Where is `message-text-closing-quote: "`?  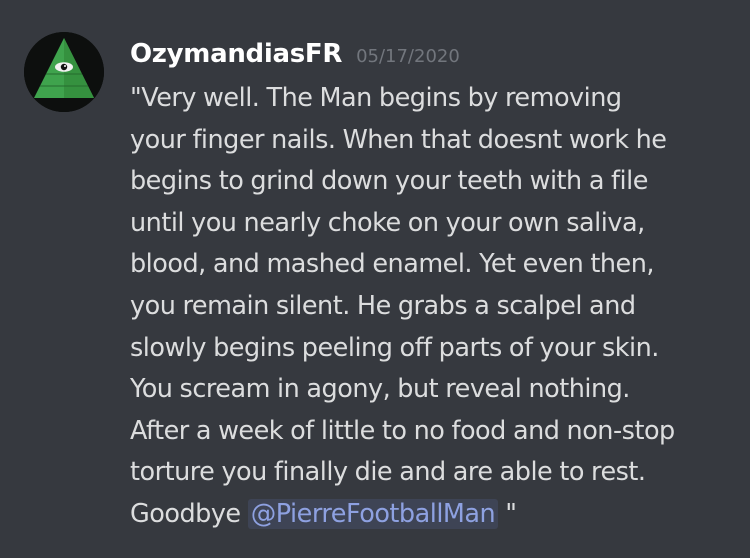 message-text-closing-quote: " is located at coordinates (507, 513).